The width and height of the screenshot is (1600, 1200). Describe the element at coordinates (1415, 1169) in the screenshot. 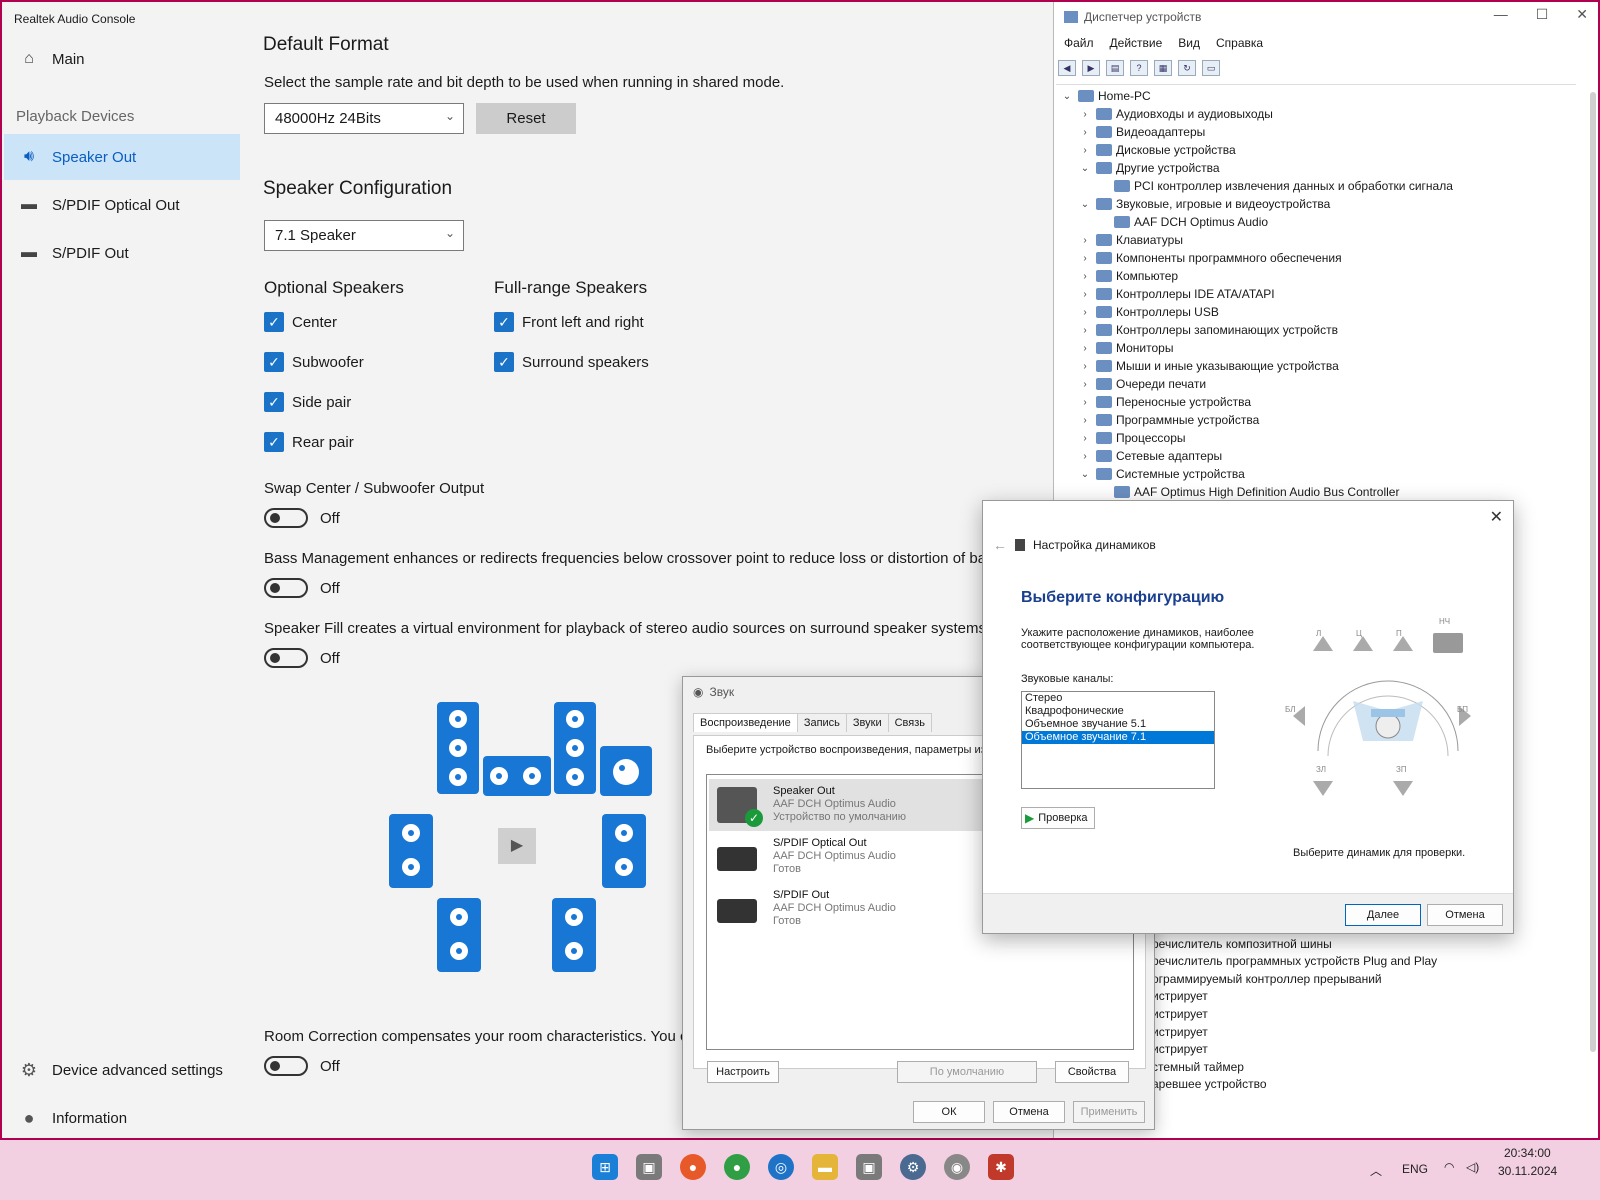

I see `language-indicator: ENG` at that location.